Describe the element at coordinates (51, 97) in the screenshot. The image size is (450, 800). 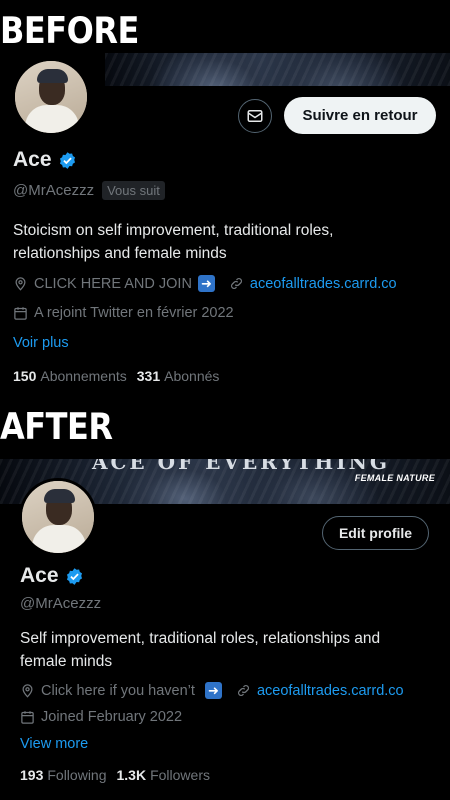
I see `before-avatar` at that location.